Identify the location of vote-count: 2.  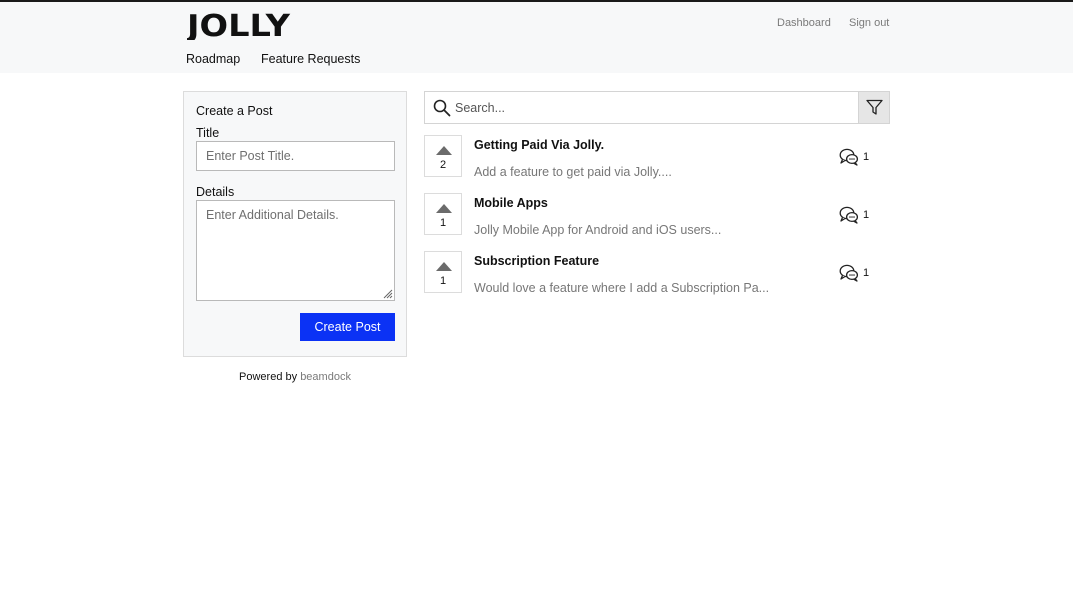
(443, 165).